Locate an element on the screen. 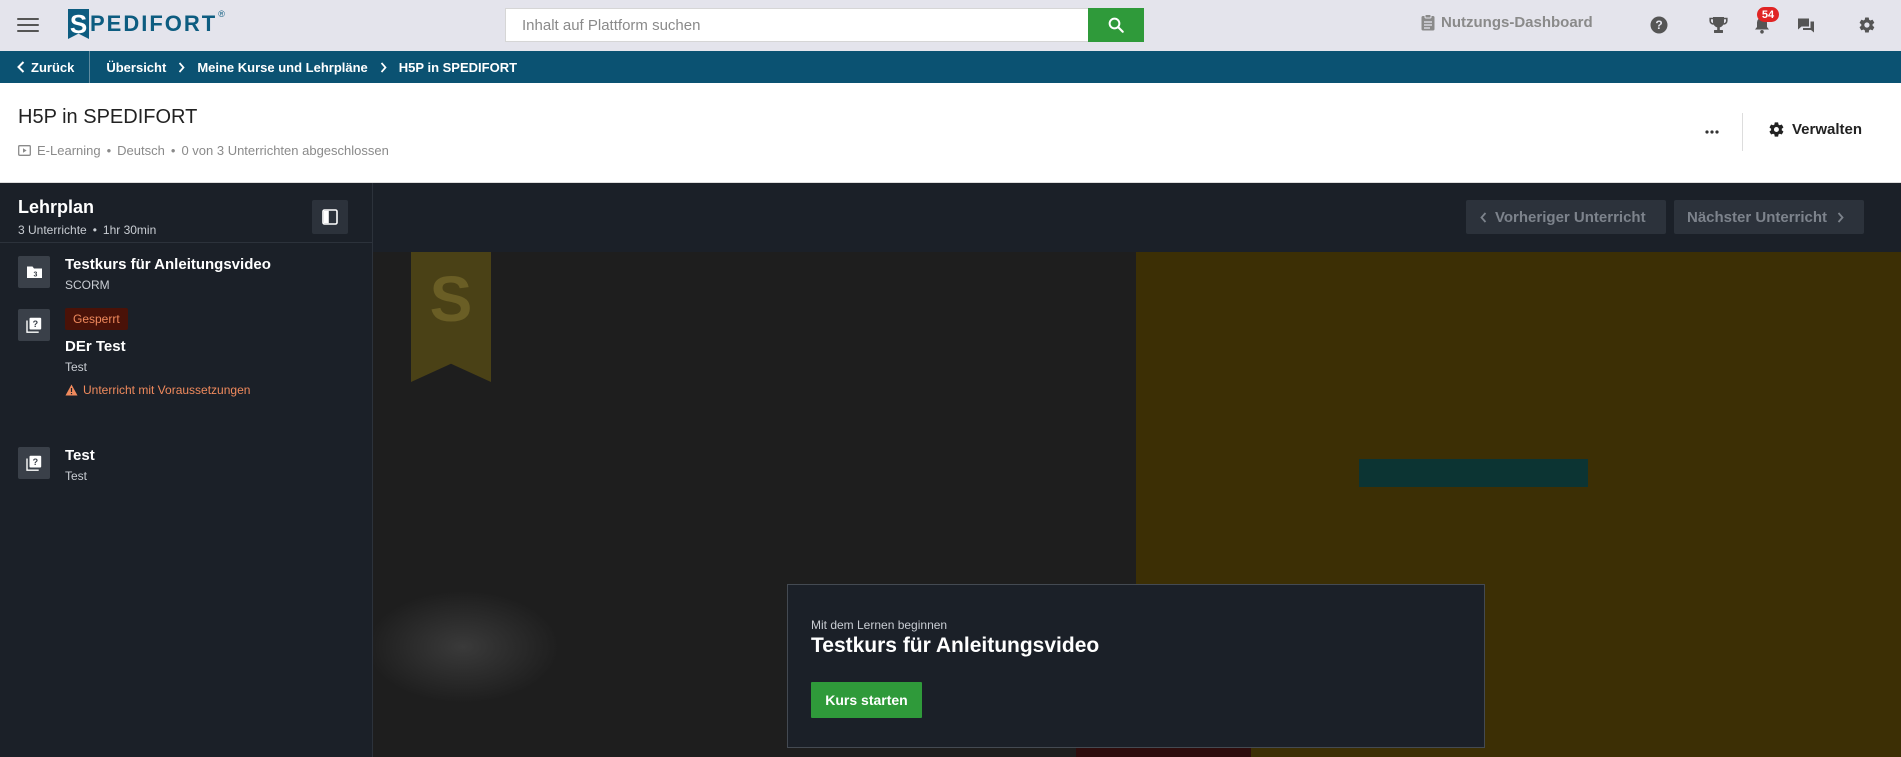 The width and height of the screenshot is (1901, 757). lesson-item-3: ? Test Test is located at coordinates (186, 472).